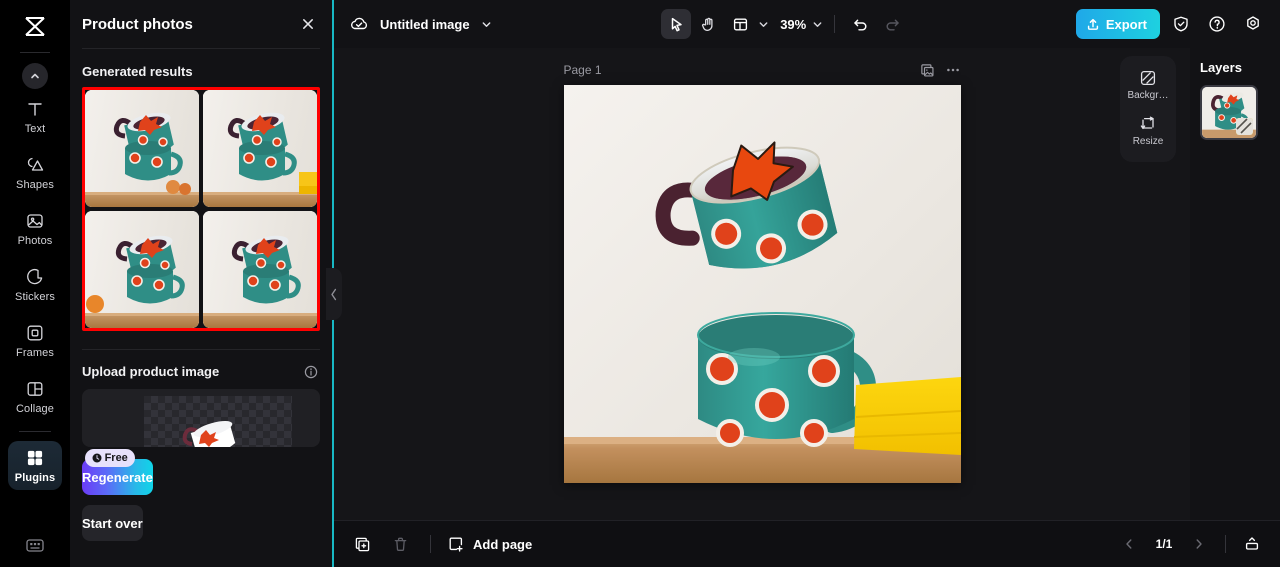 This screenshot has width=1280, height=567. What do you see at coordinates (35, 221) in the screenshot?
I see `photos-icon` at bounding box center [35, 221].